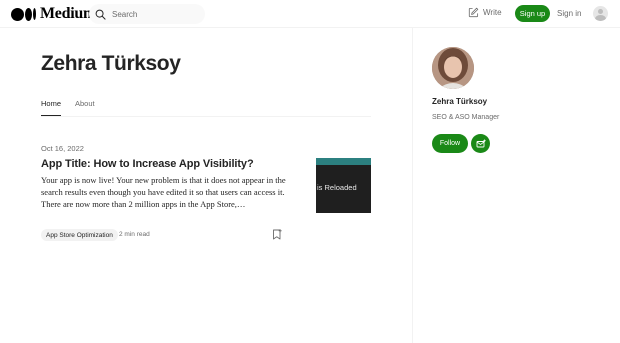 This screenshot has width=620, height=343. I want to click on author-bio: SEO & ASO Manager, so click(466, 117).